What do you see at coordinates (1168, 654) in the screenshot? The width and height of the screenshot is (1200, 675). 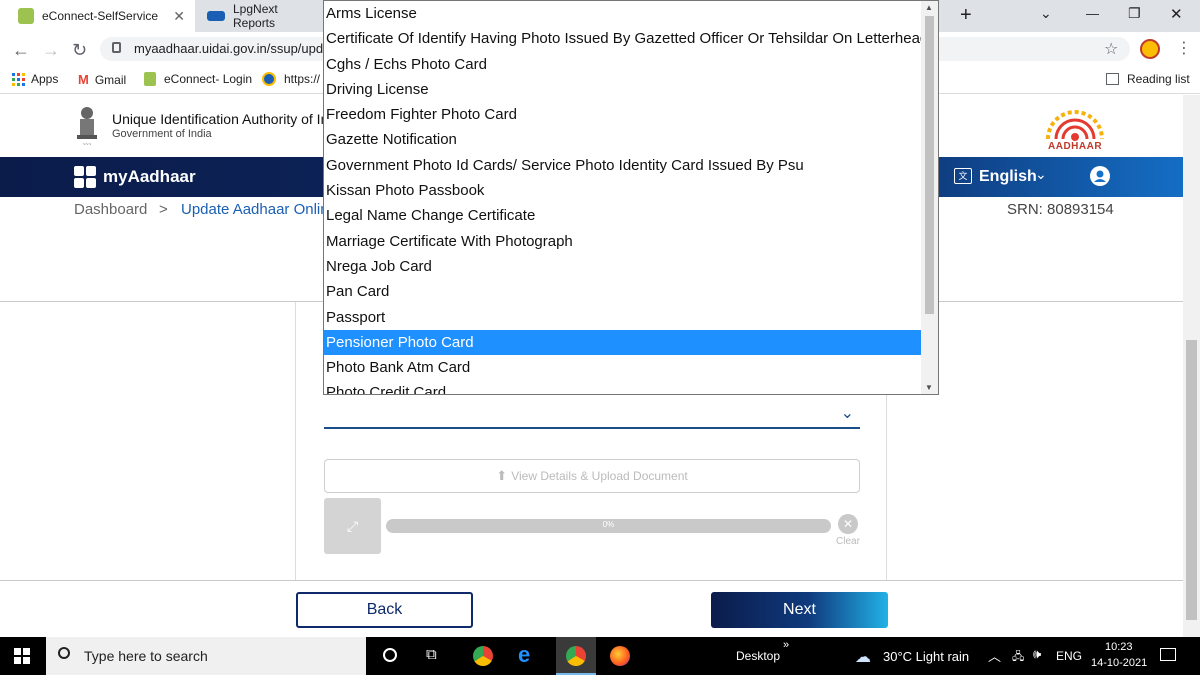 I see `notifications-icon` at bounding box center [1168, 654].